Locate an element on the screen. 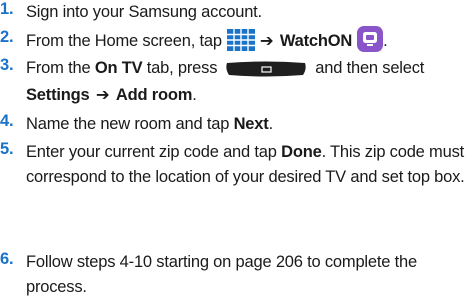 The height and width of the screenshot is (304, 472). step-text-pre: Enter your current zip code and tap is located at coordinates (151, 152).